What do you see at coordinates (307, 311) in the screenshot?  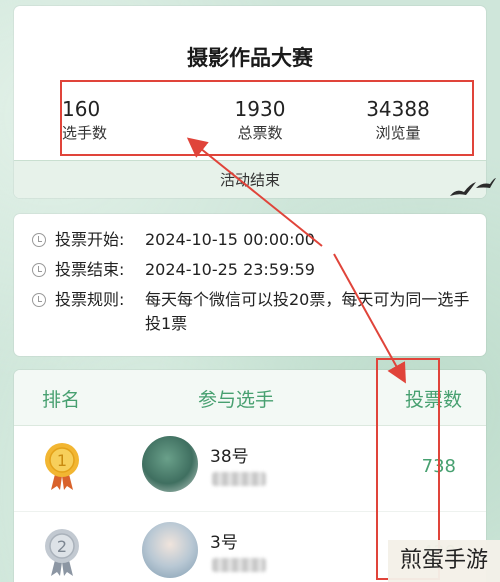 I see `info-value: 每天每个微信可以投20票，每天可为同一选手投1票` at bounding box center [307, 311].